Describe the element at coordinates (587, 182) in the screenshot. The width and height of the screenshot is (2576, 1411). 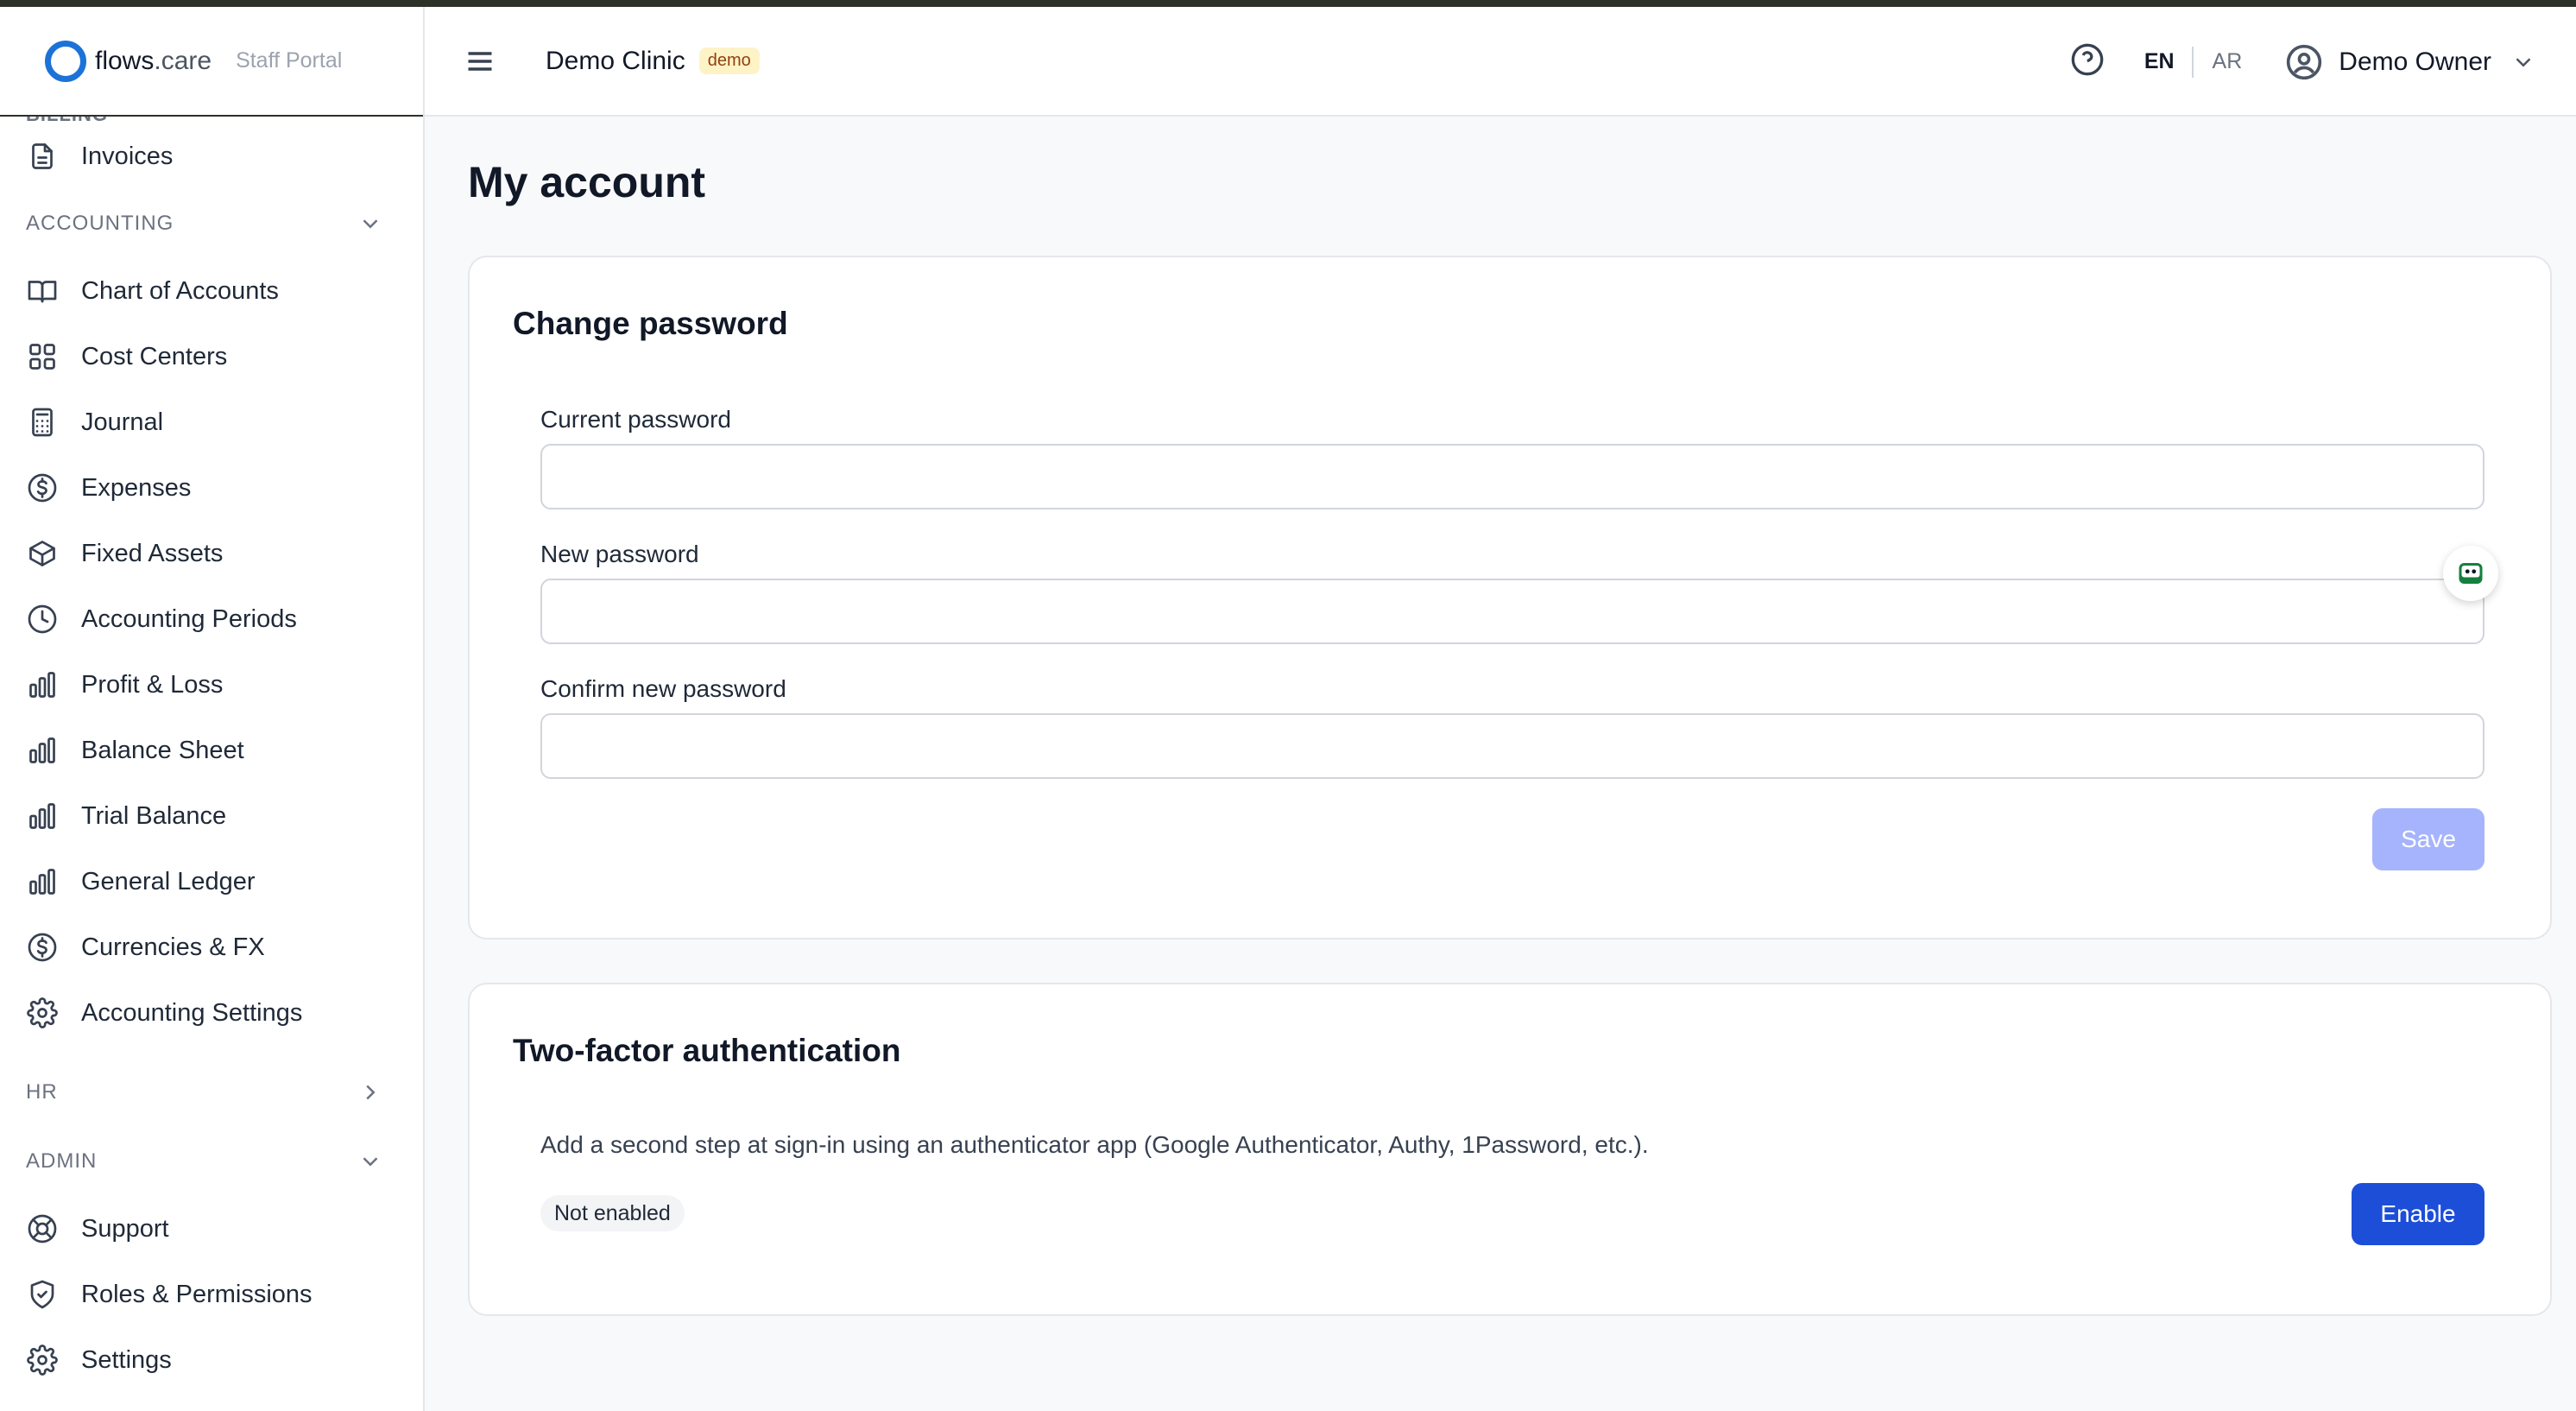
I see `page-title: My account` at that location.